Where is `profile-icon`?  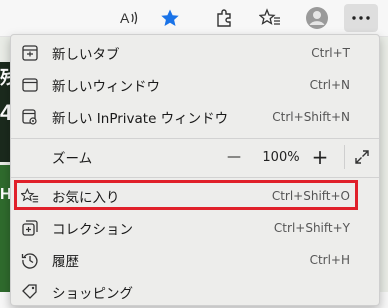 profile-icon is located at coordinates (317, 18).